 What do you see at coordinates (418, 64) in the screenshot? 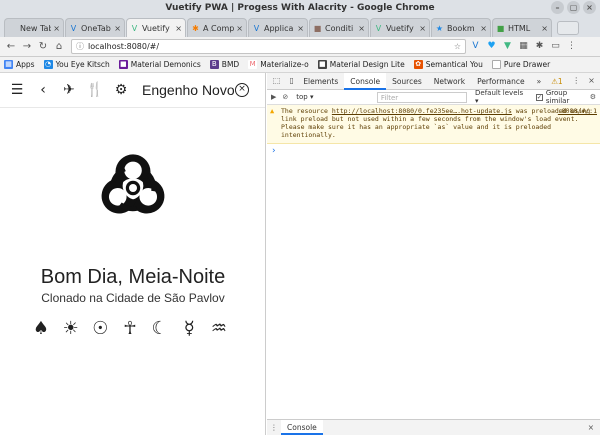
I see `bookmark-favicon-icon: ✿` at bounding box center [418, 64].